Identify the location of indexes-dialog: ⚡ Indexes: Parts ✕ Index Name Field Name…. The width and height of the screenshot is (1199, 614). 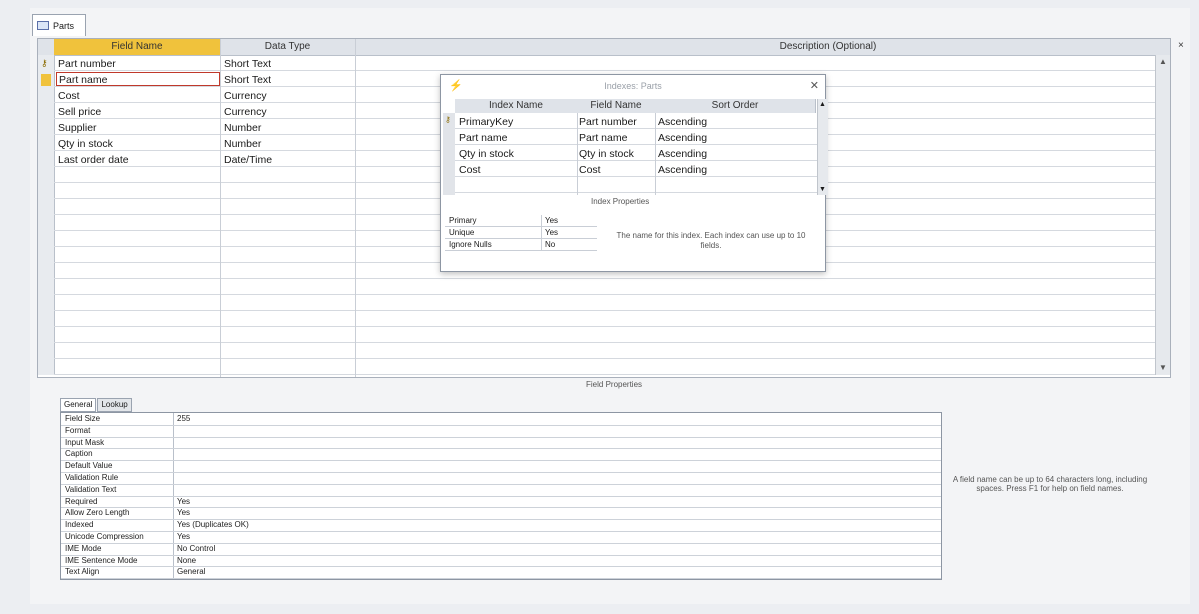
(634, 173).